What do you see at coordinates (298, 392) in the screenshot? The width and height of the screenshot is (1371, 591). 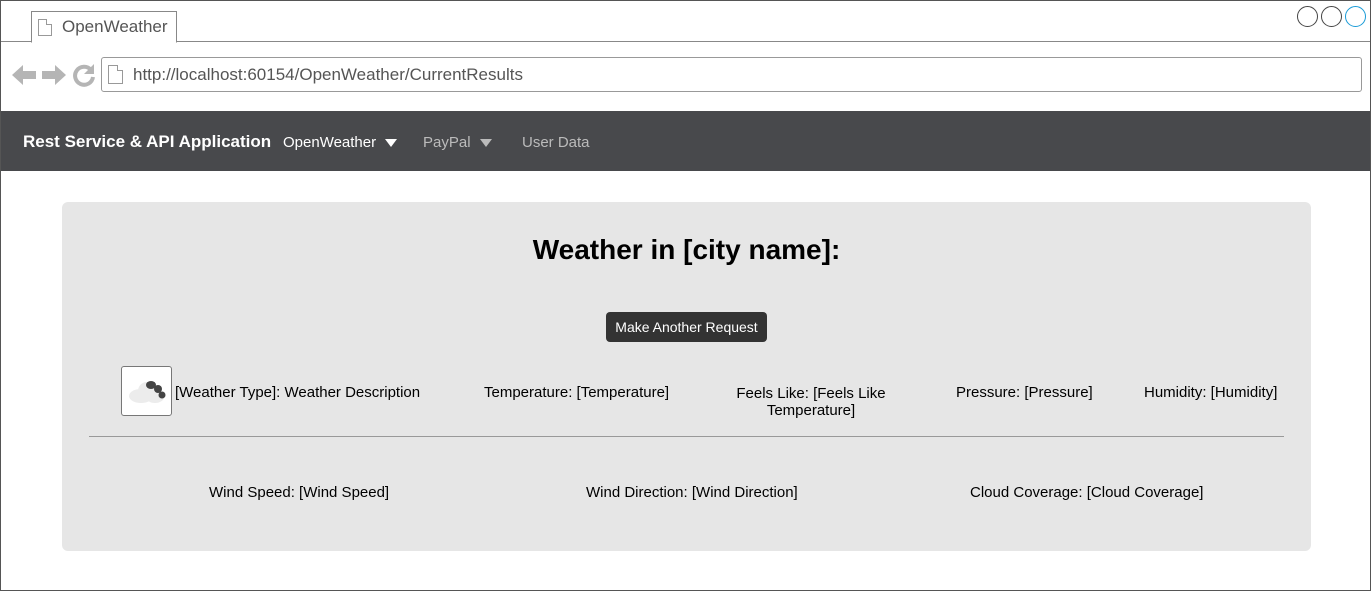 I see `weather-type-text: [Weather Type]: Weather Description` at bounding box center [298, 392].